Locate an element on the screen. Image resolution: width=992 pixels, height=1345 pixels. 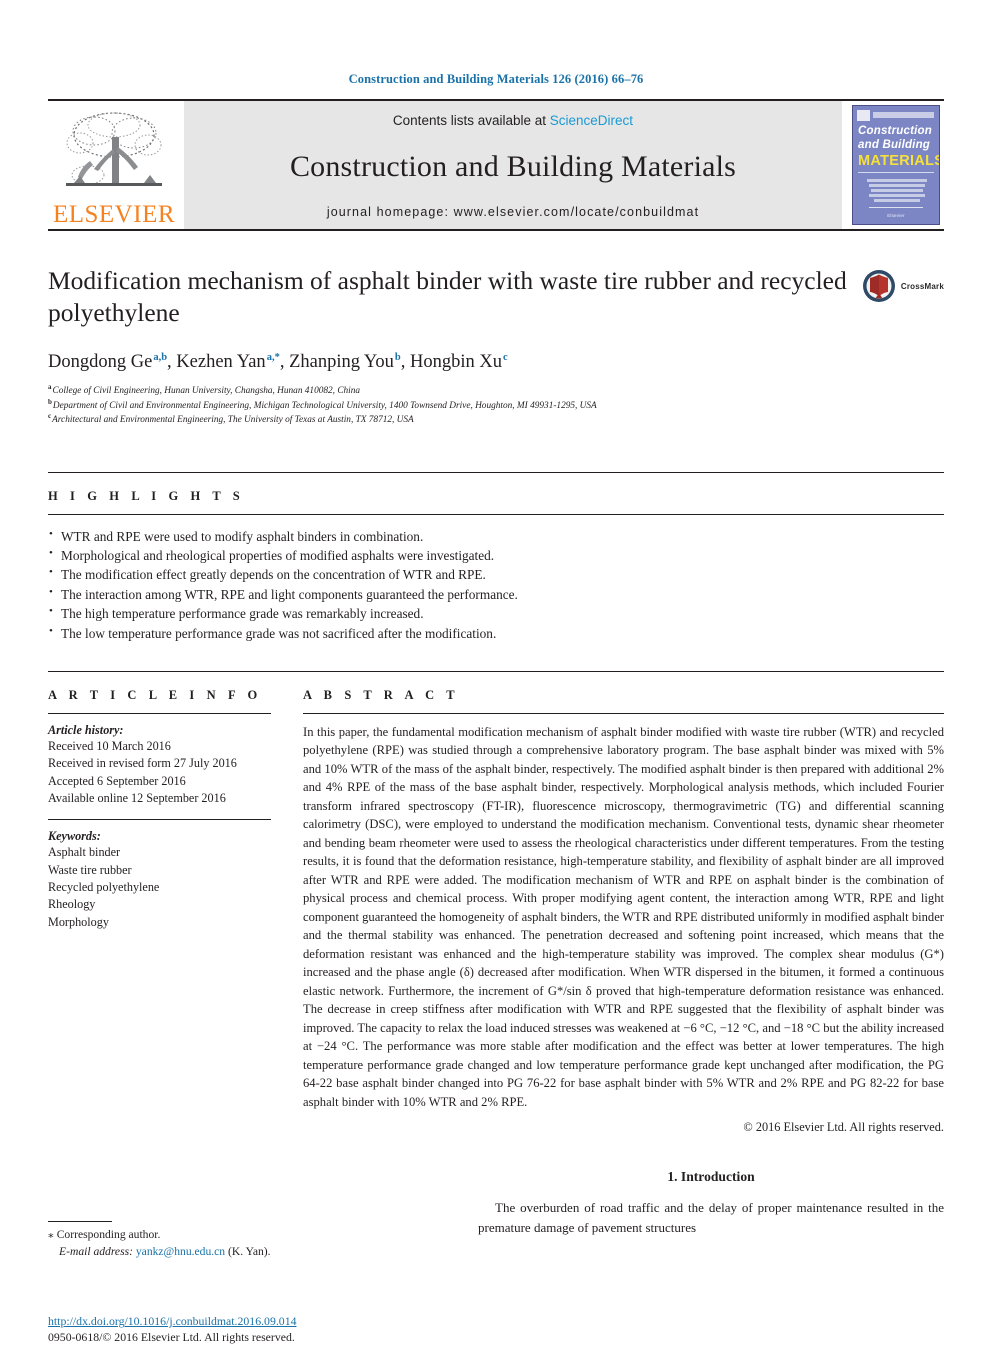
abstract-rule is located at coordinates (623, 713).